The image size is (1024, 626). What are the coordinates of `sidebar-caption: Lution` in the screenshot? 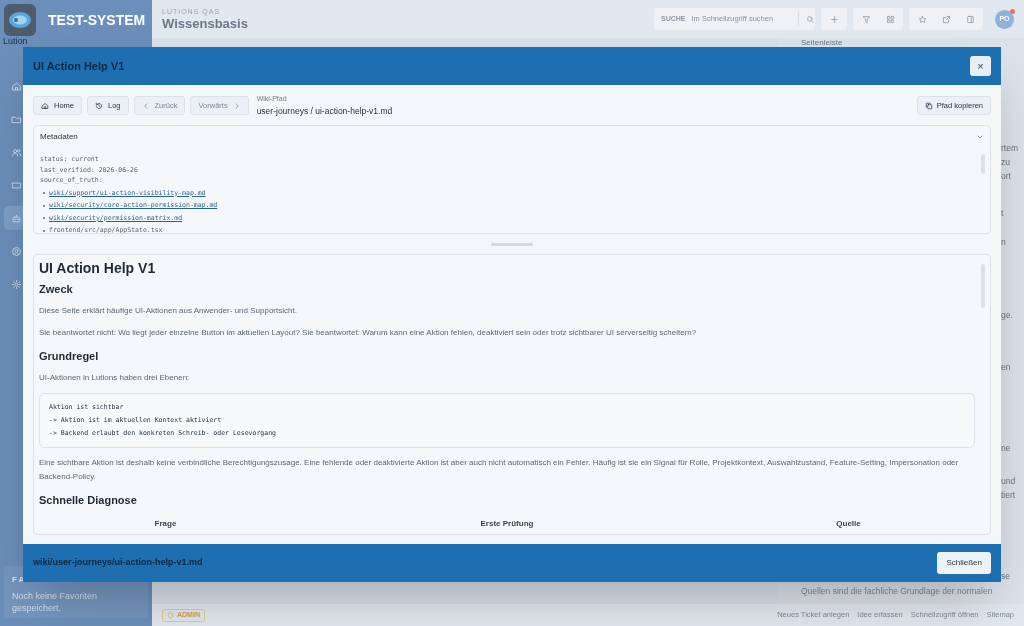 It's located at (15, 41).